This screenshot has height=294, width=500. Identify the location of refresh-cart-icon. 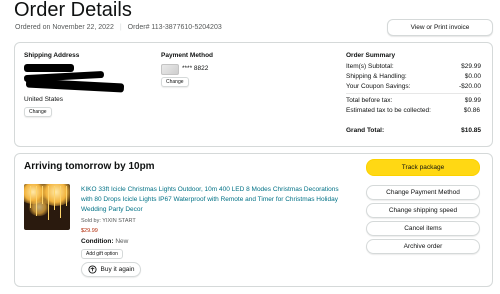
(92, 269).